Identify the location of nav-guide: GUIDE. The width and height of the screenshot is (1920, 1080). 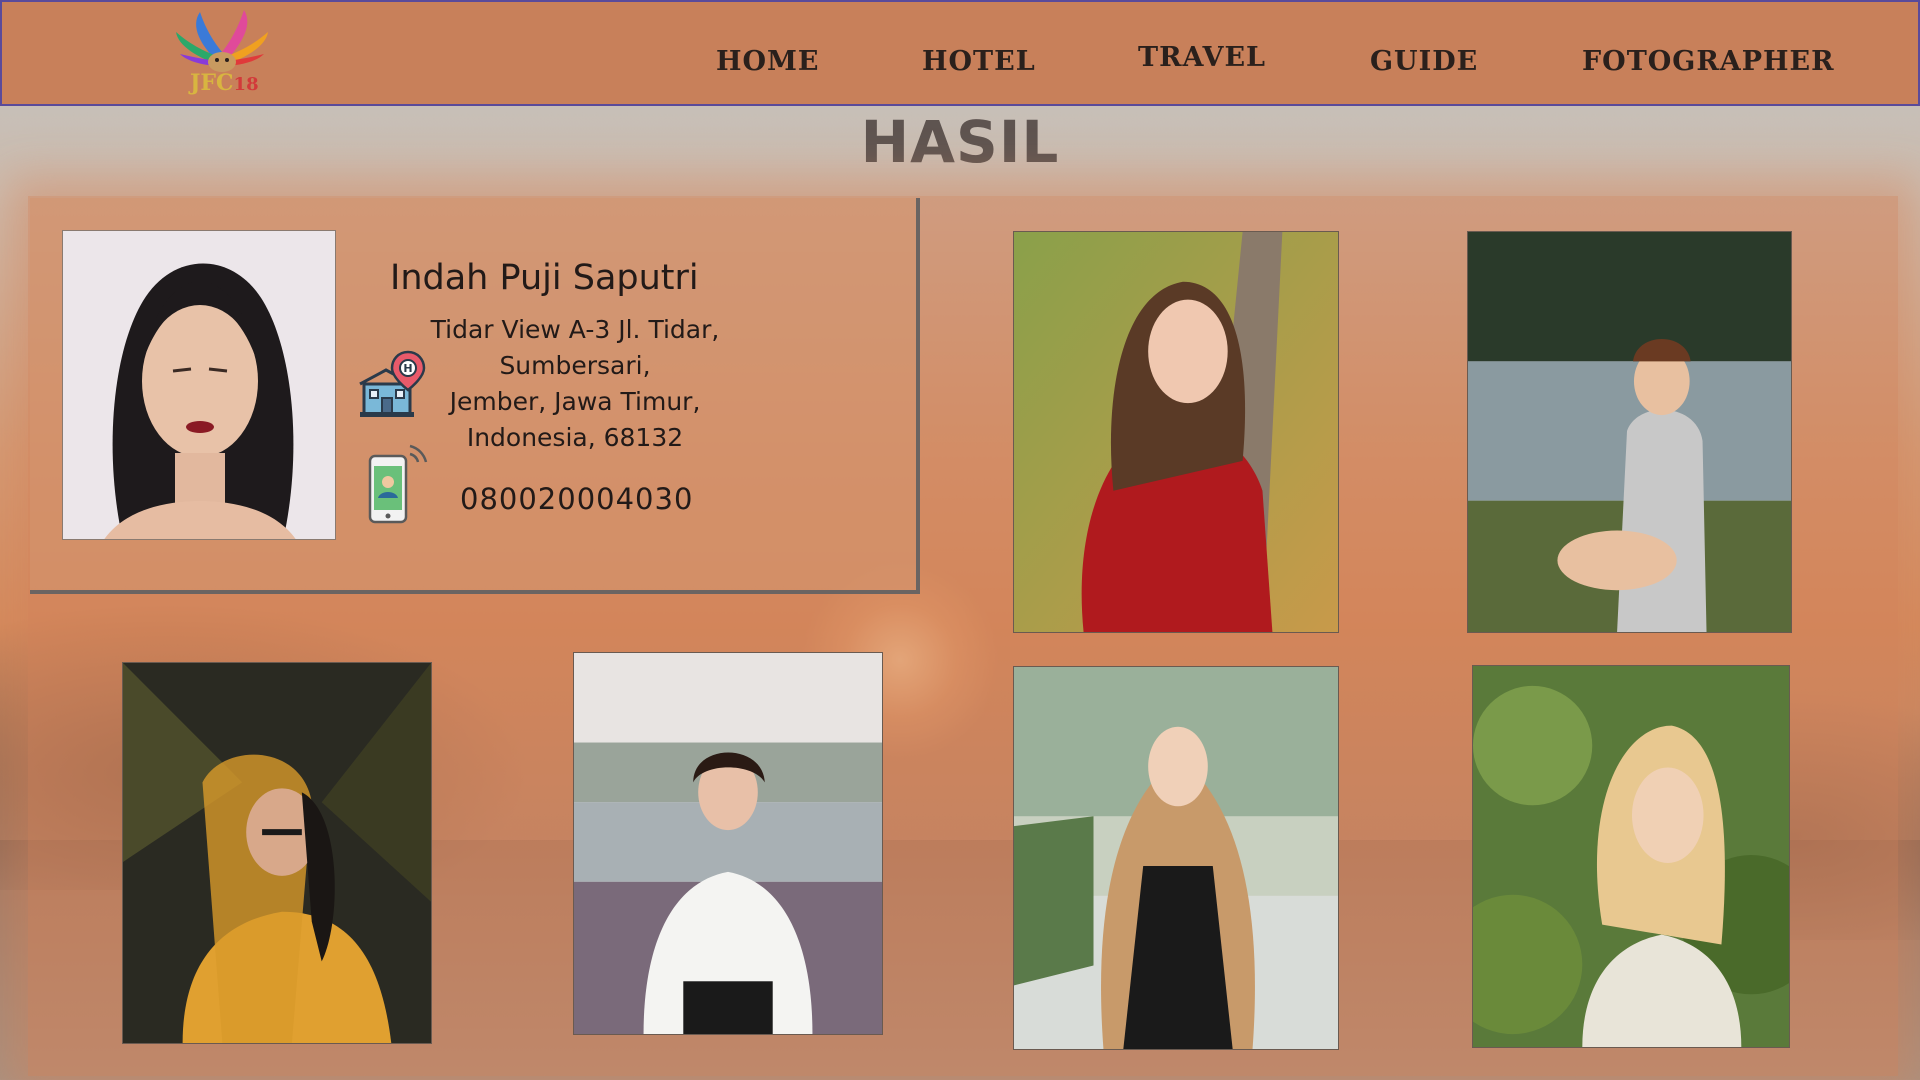
(1424, 61).